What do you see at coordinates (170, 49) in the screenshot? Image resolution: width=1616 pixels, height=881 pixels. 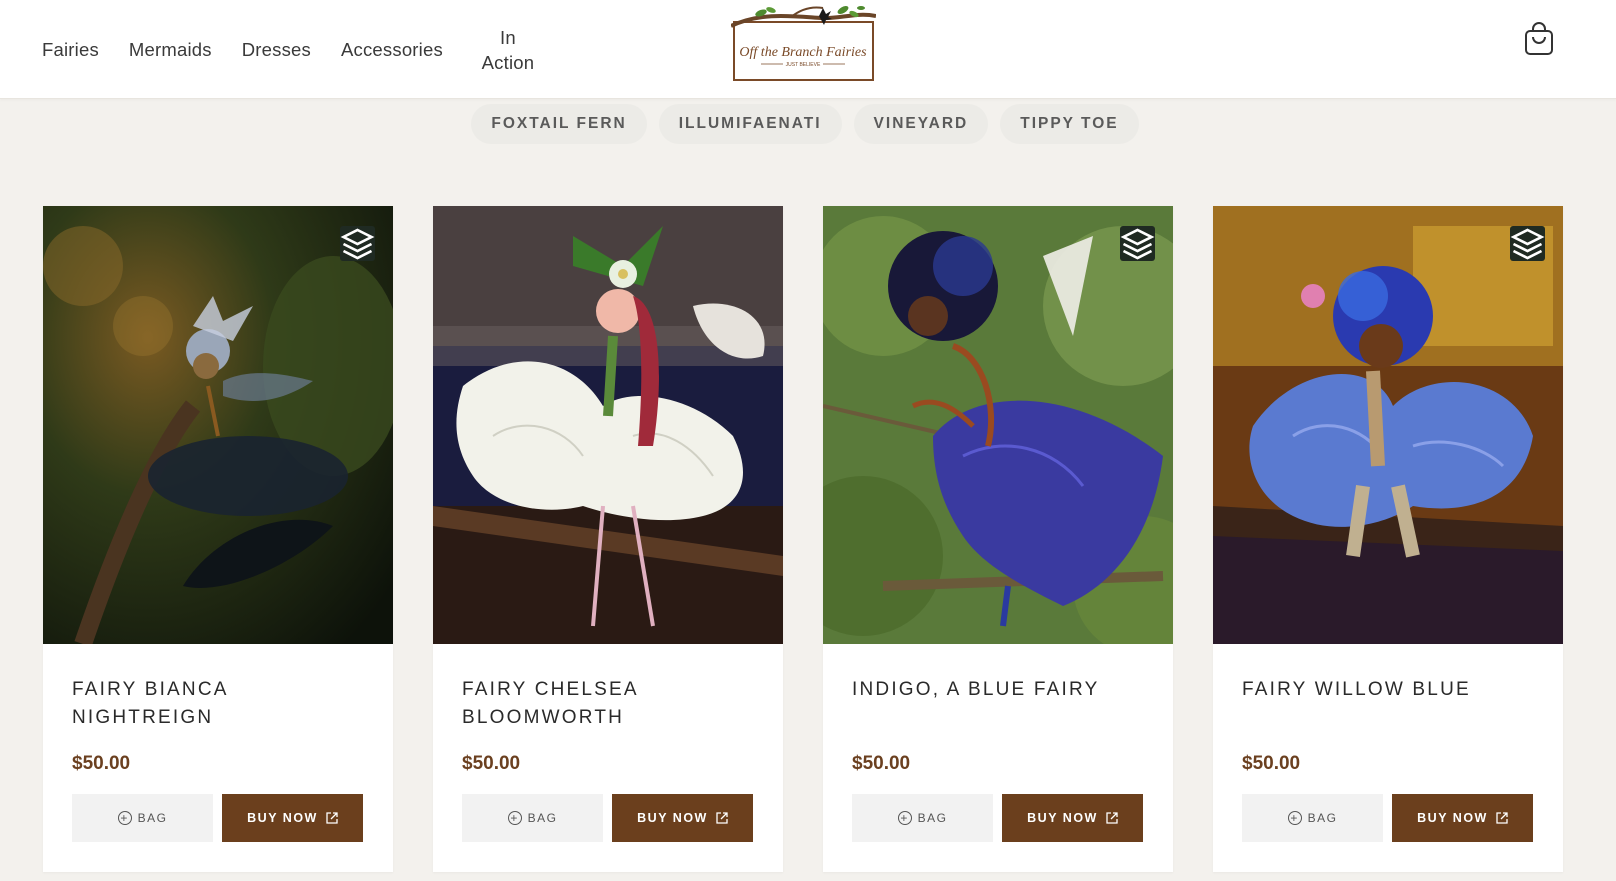 I see `nav-link-mermaids: Mermaids` at bounding box center [170, 49].